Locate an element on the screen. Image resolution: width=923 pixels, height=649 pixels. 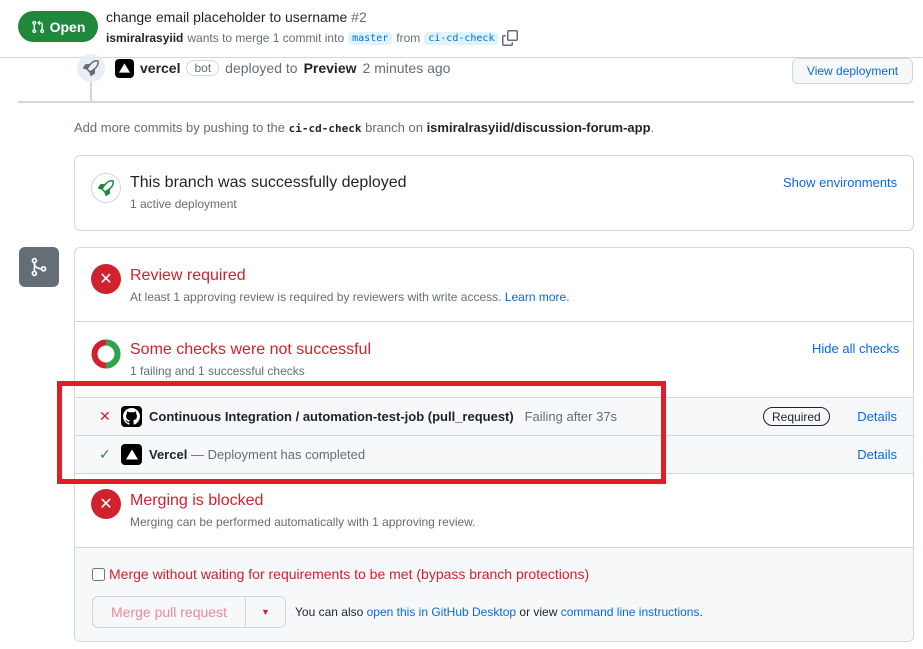
merge-button-group: Merge pull request ▼ is located at coordinates (189, 612).